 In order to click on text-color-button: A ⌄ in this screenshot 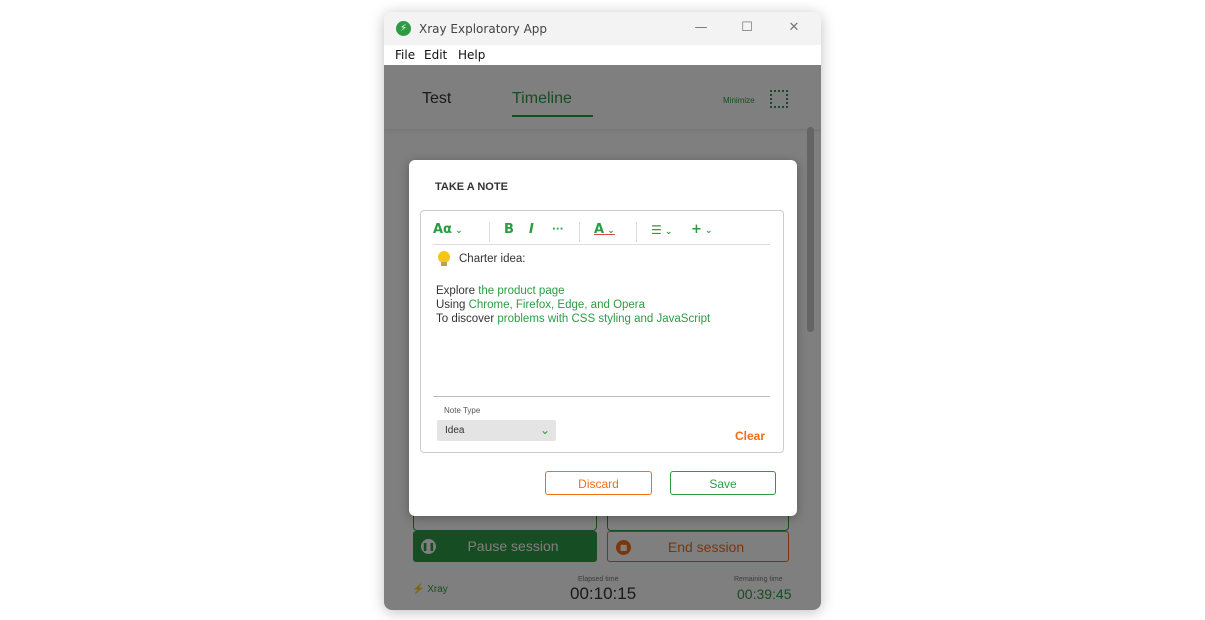, I will do `click(604, 230)`.